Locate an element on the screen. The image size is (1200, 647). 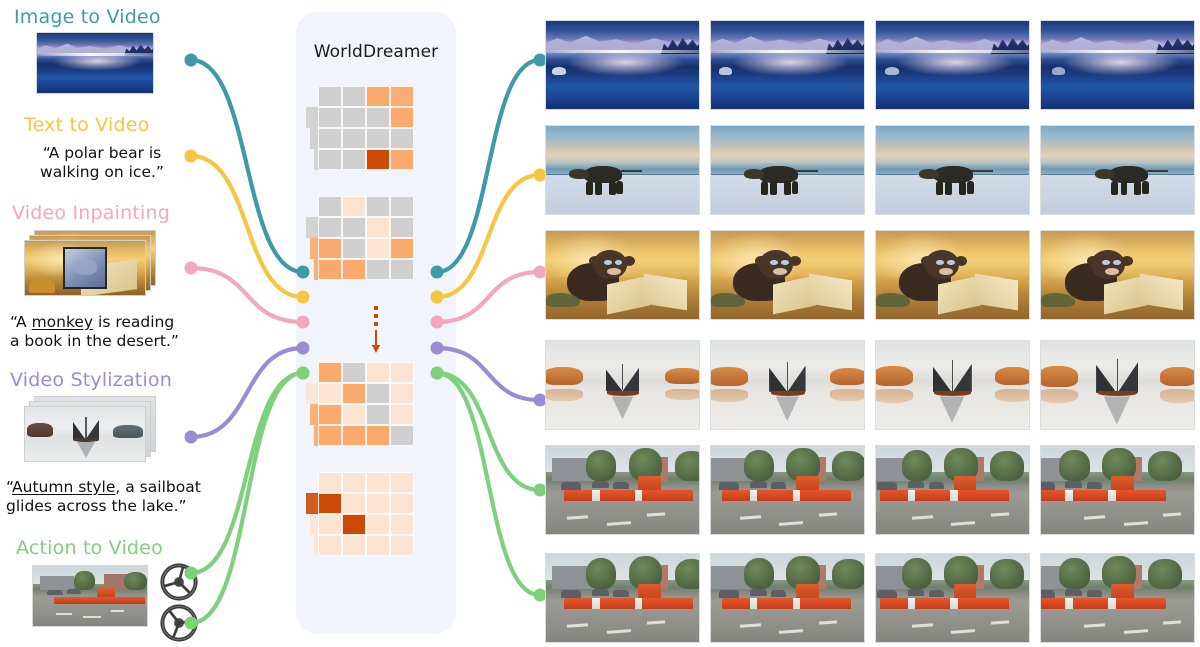
task-title-video-stylization: Video Stylization is located at coordinates (91, 380).